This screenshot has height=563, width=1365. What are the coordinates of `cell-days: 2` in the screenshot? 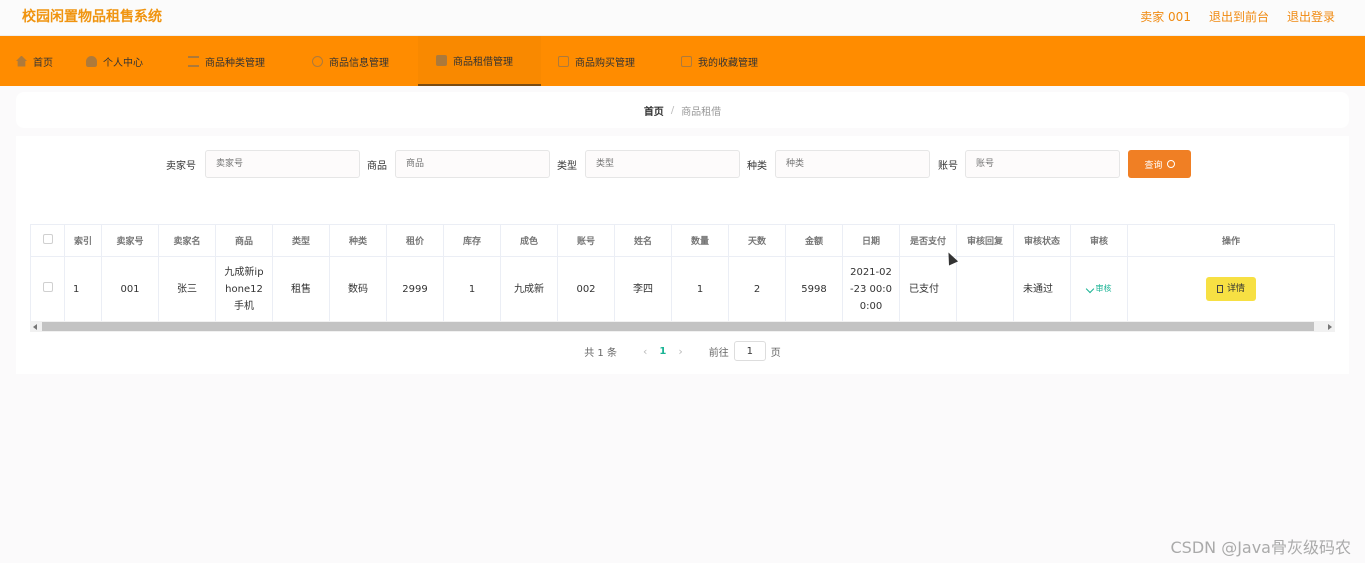 It's located at (757, 289).